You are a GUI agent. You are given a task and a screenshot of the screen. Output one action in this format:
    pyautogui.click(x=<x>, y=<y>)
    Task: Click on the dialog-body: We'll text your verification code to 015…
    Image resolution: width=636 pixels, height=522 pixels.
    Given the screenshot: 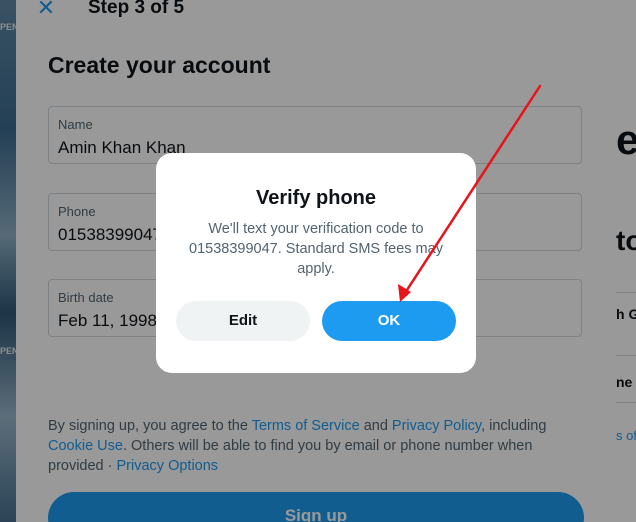 What is the action you would take?
    pyautogui.click(x=316, y=249)
    